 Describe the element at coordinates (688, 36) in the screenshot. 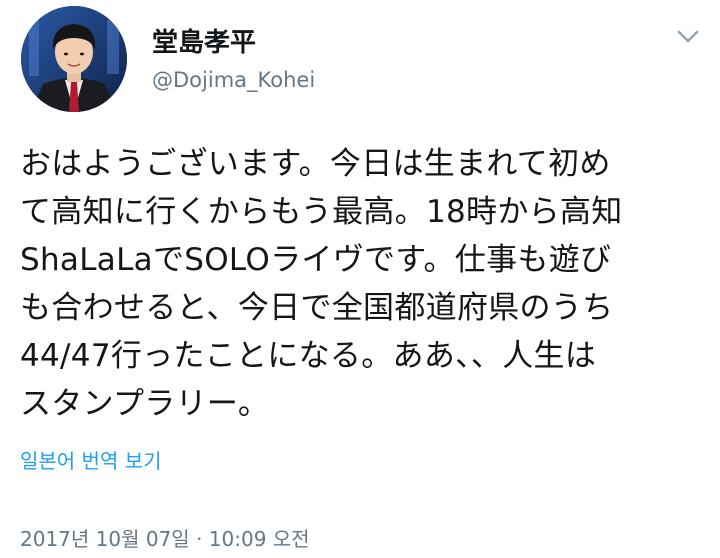

I see `chevron-down-icon` at that location.